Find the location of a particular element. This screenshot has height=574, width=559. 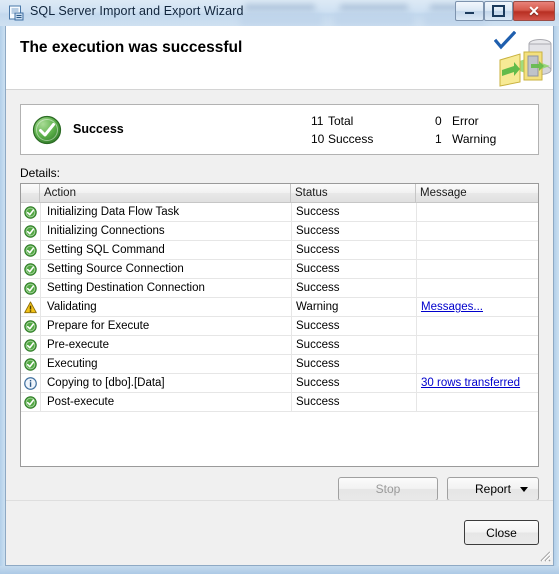

maximize-icon is located at coordinates (498, 11).